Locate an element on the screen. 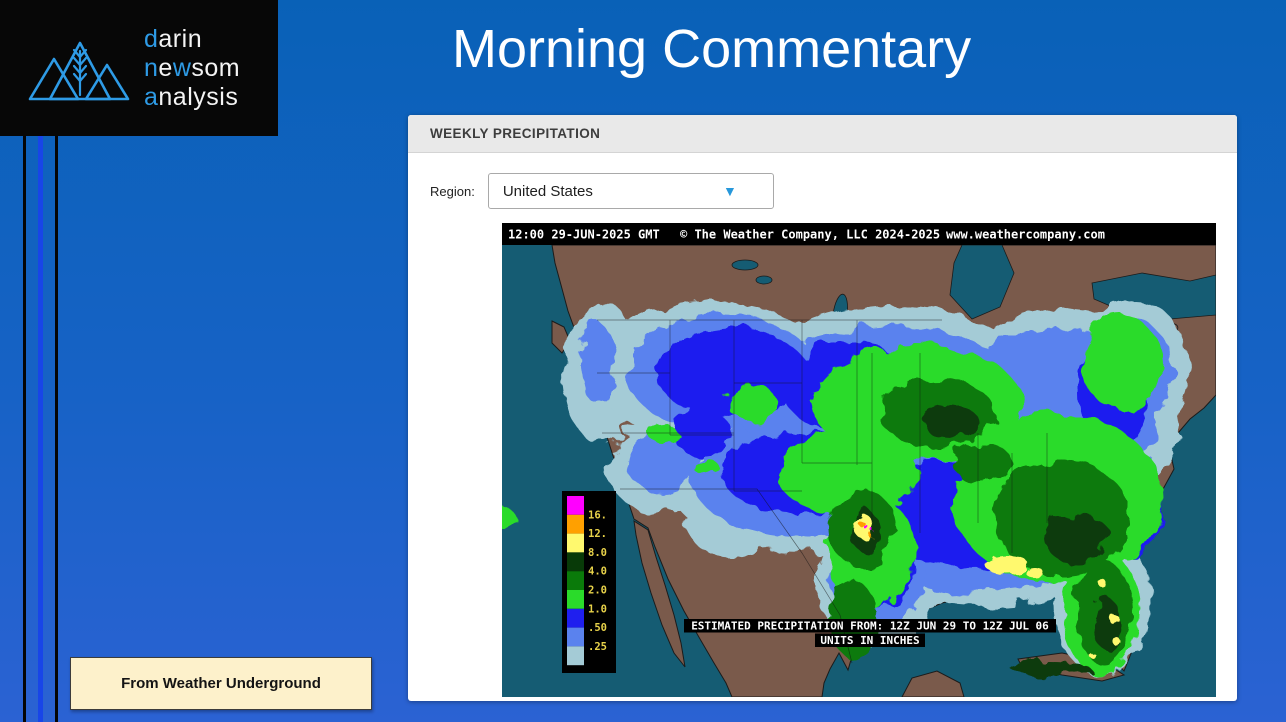 Image resolution: width=1286 pixels, height=722 pixels. legend-label: 2.0 is located at coordinates (597, 591).